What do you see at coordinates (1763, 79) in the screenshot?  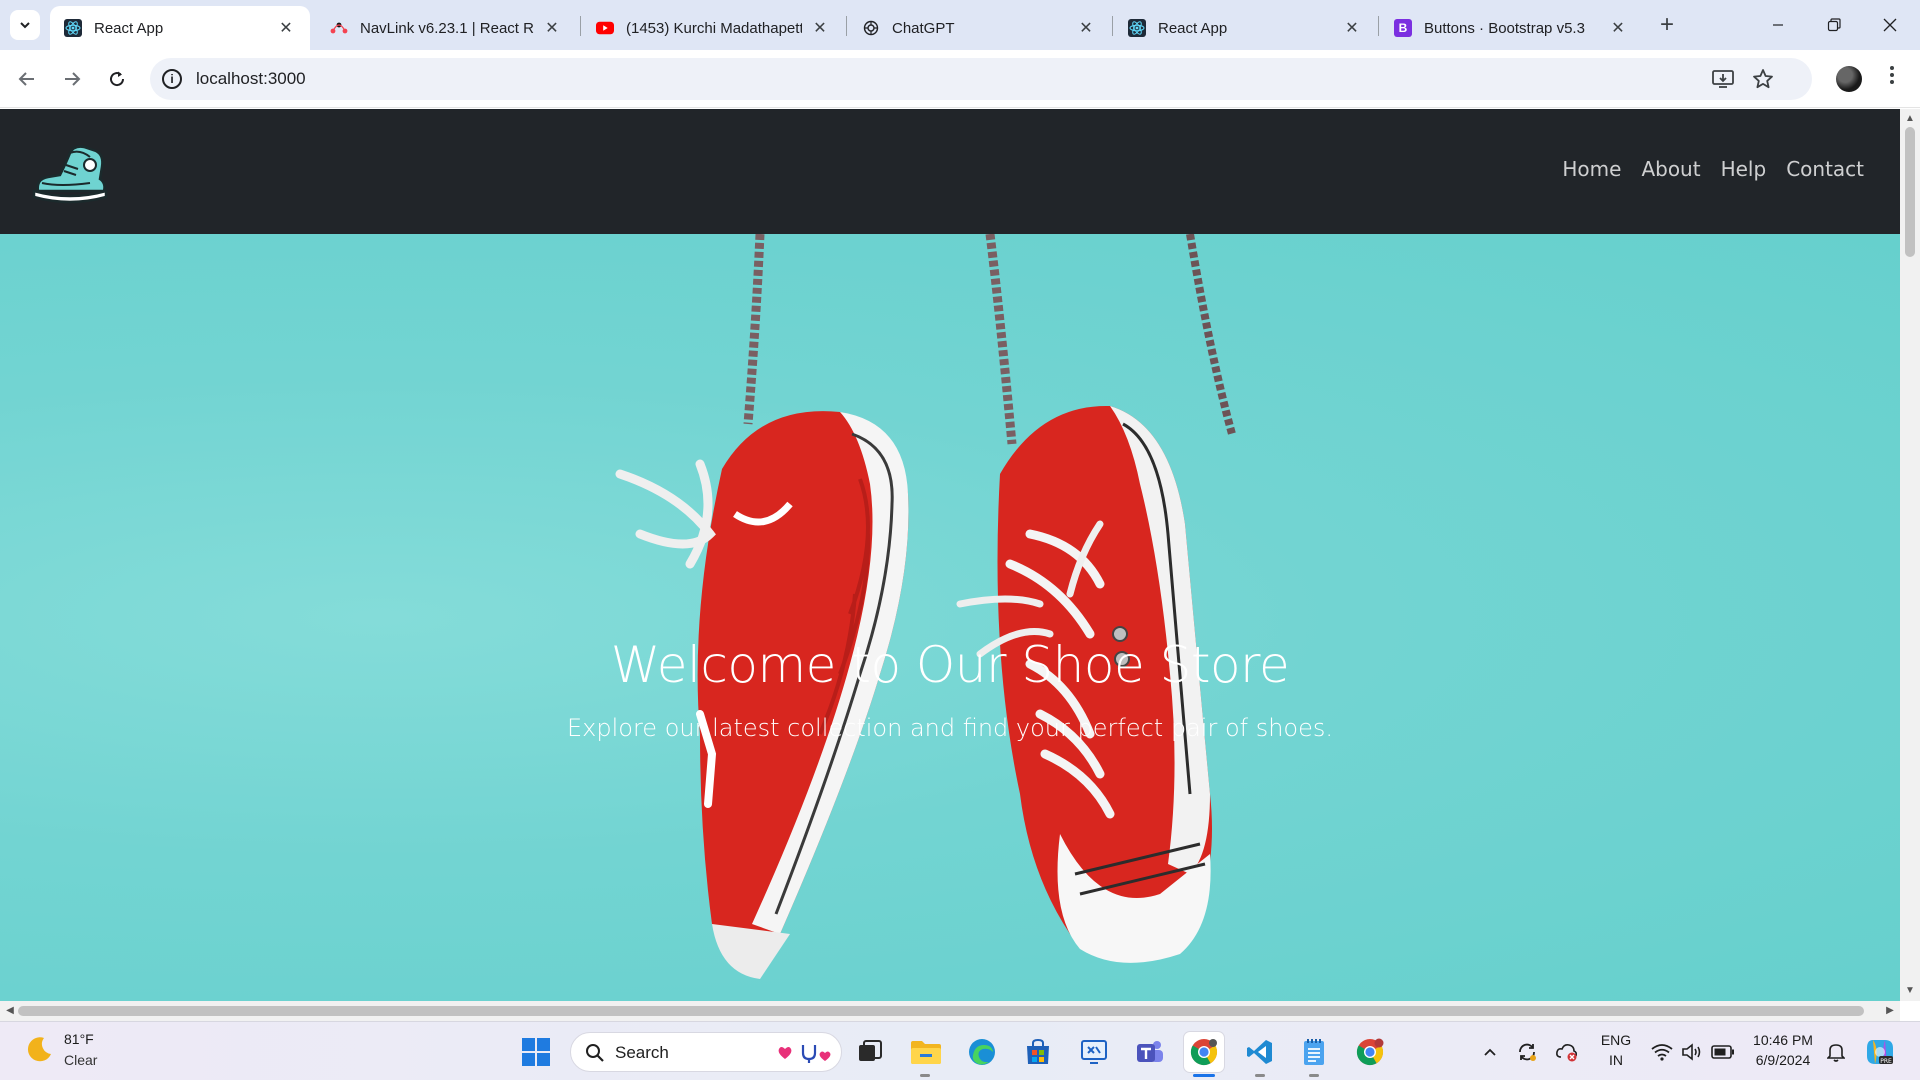 I see `bookmark-star-icon` at bounding box center [1763, 79].